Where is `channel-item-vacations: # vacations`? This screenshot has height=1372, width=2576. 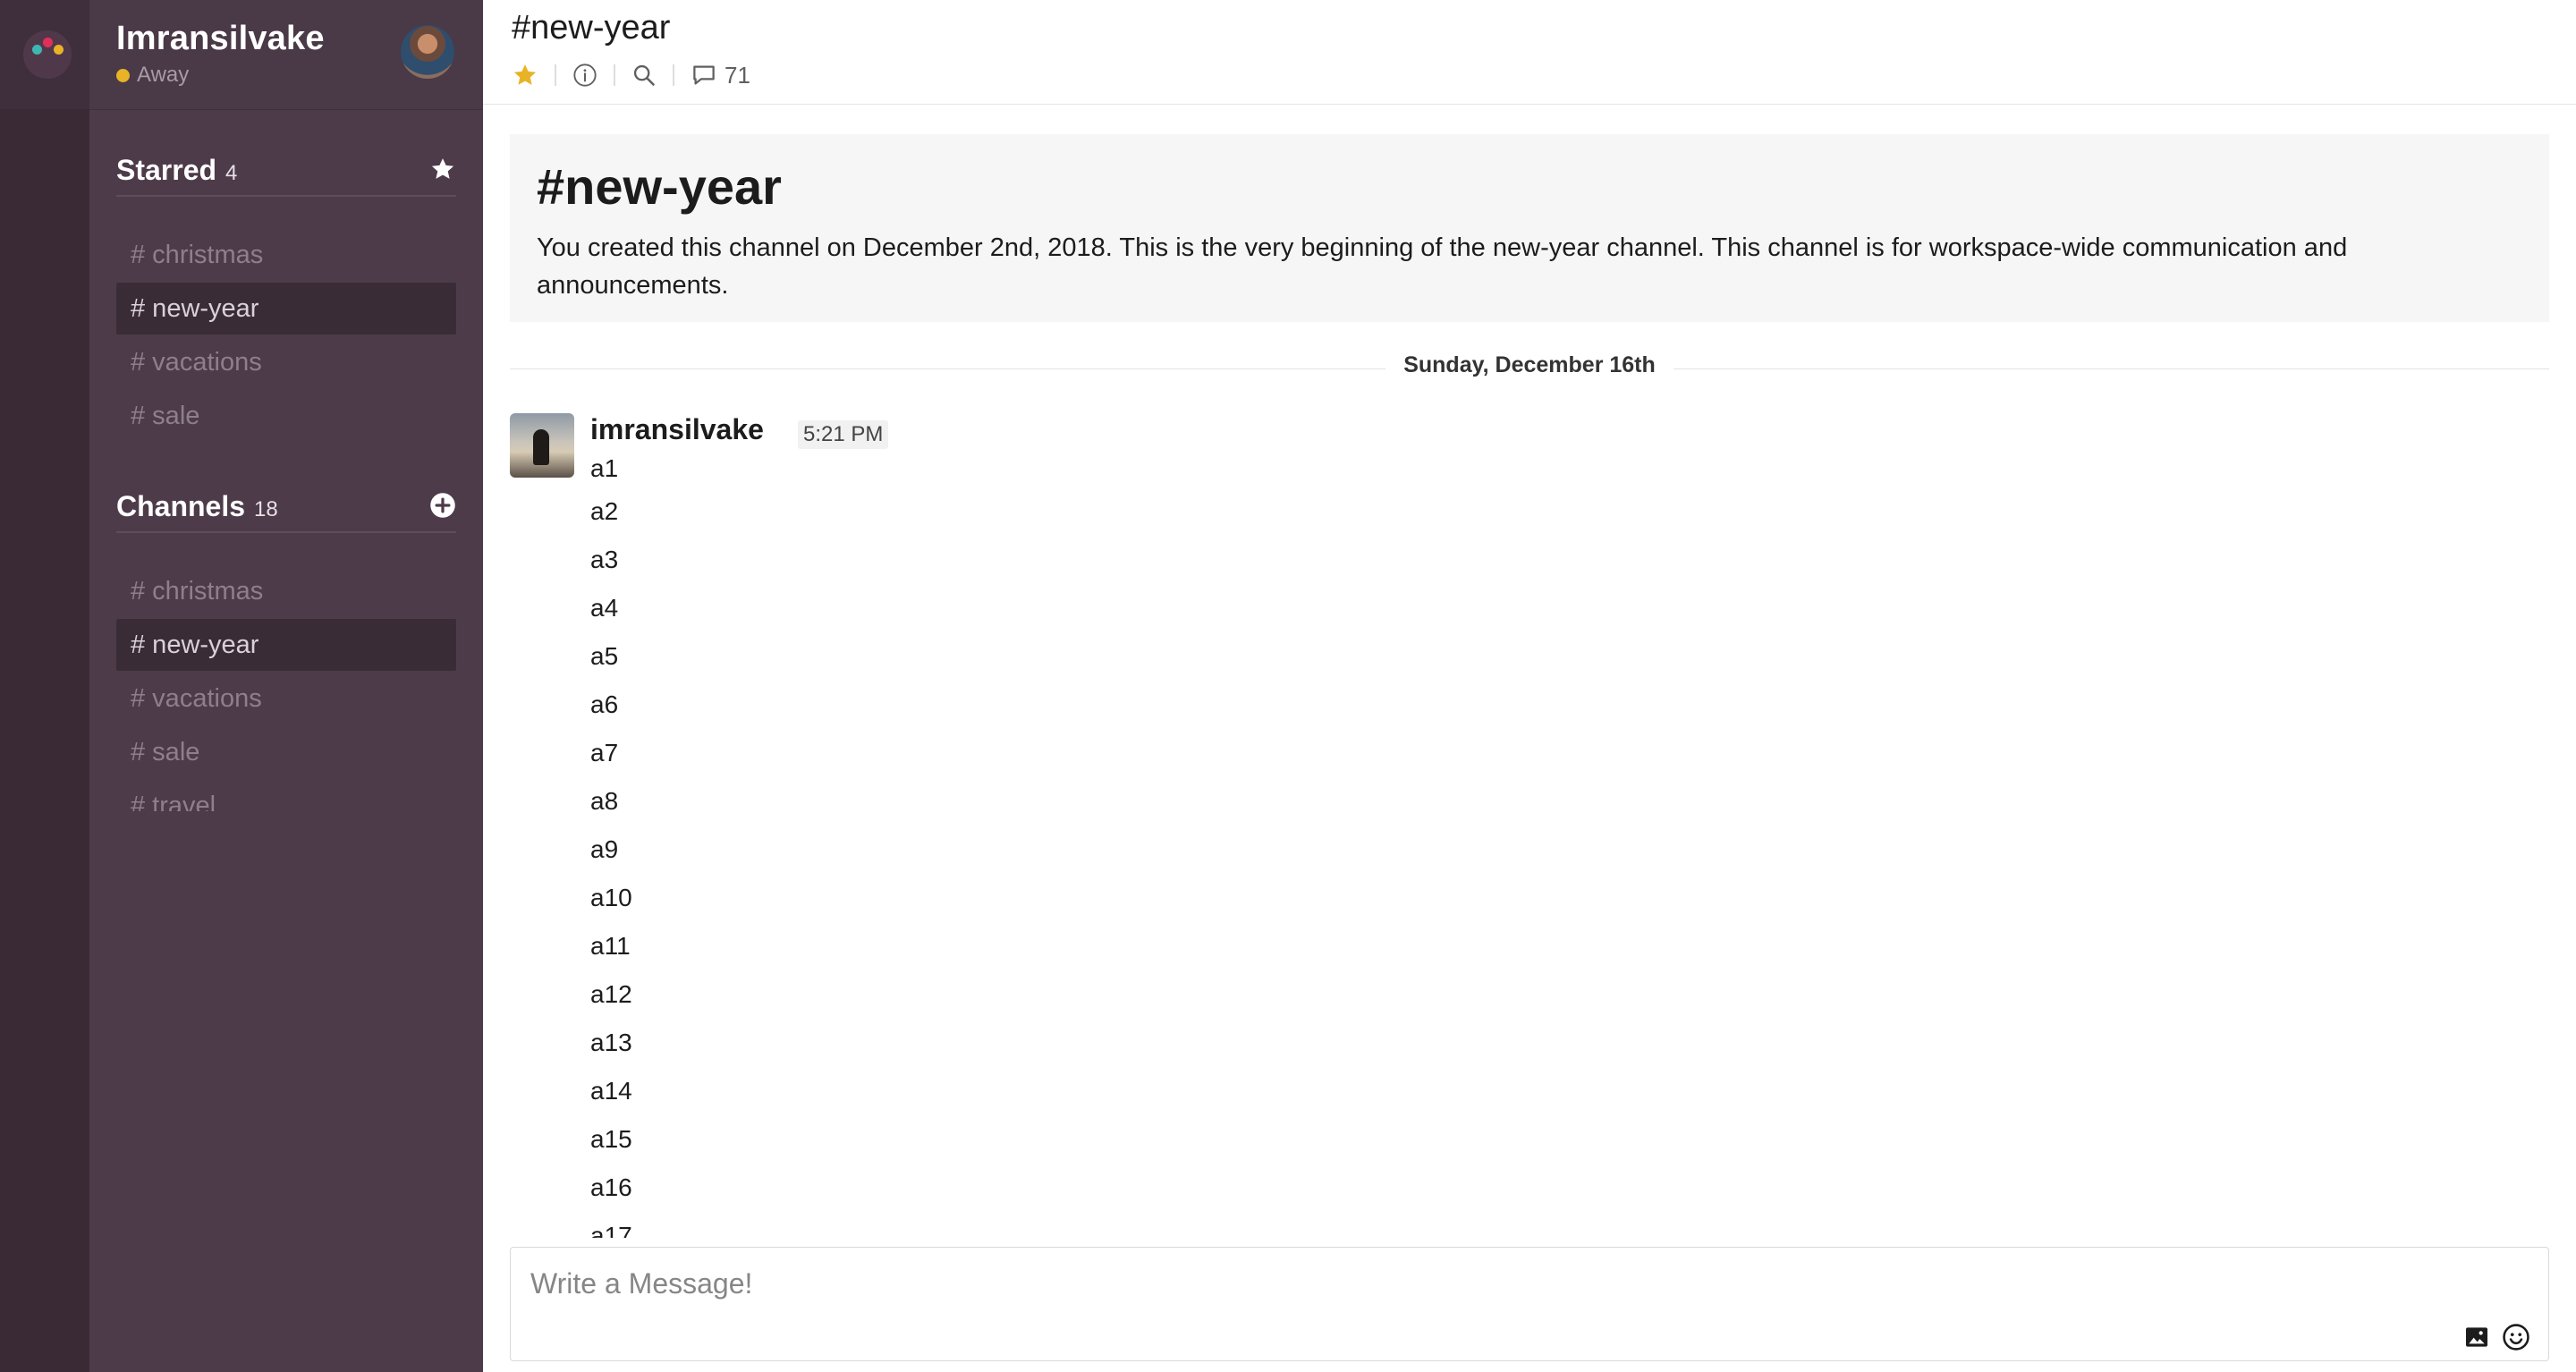 channel-item-vacations: # vacations is located at coordinates (286, 698).